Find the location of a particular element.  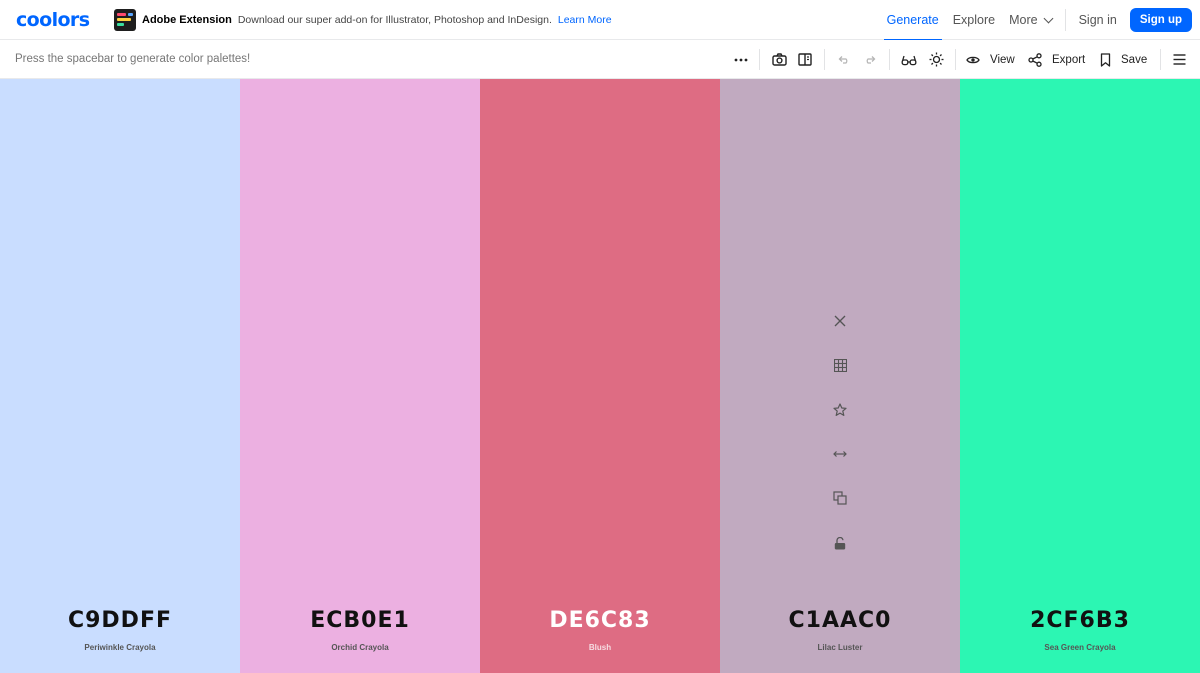

layout-button is located at coordinates (805, 59).